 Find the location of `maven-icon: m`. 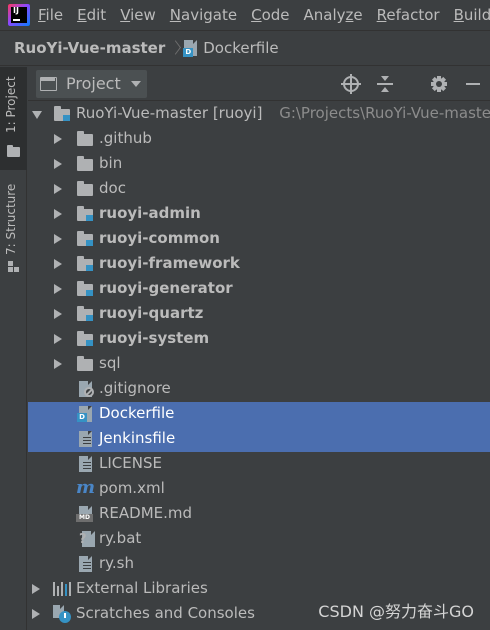

maven-icon: m is located at coordinates (86, 487).